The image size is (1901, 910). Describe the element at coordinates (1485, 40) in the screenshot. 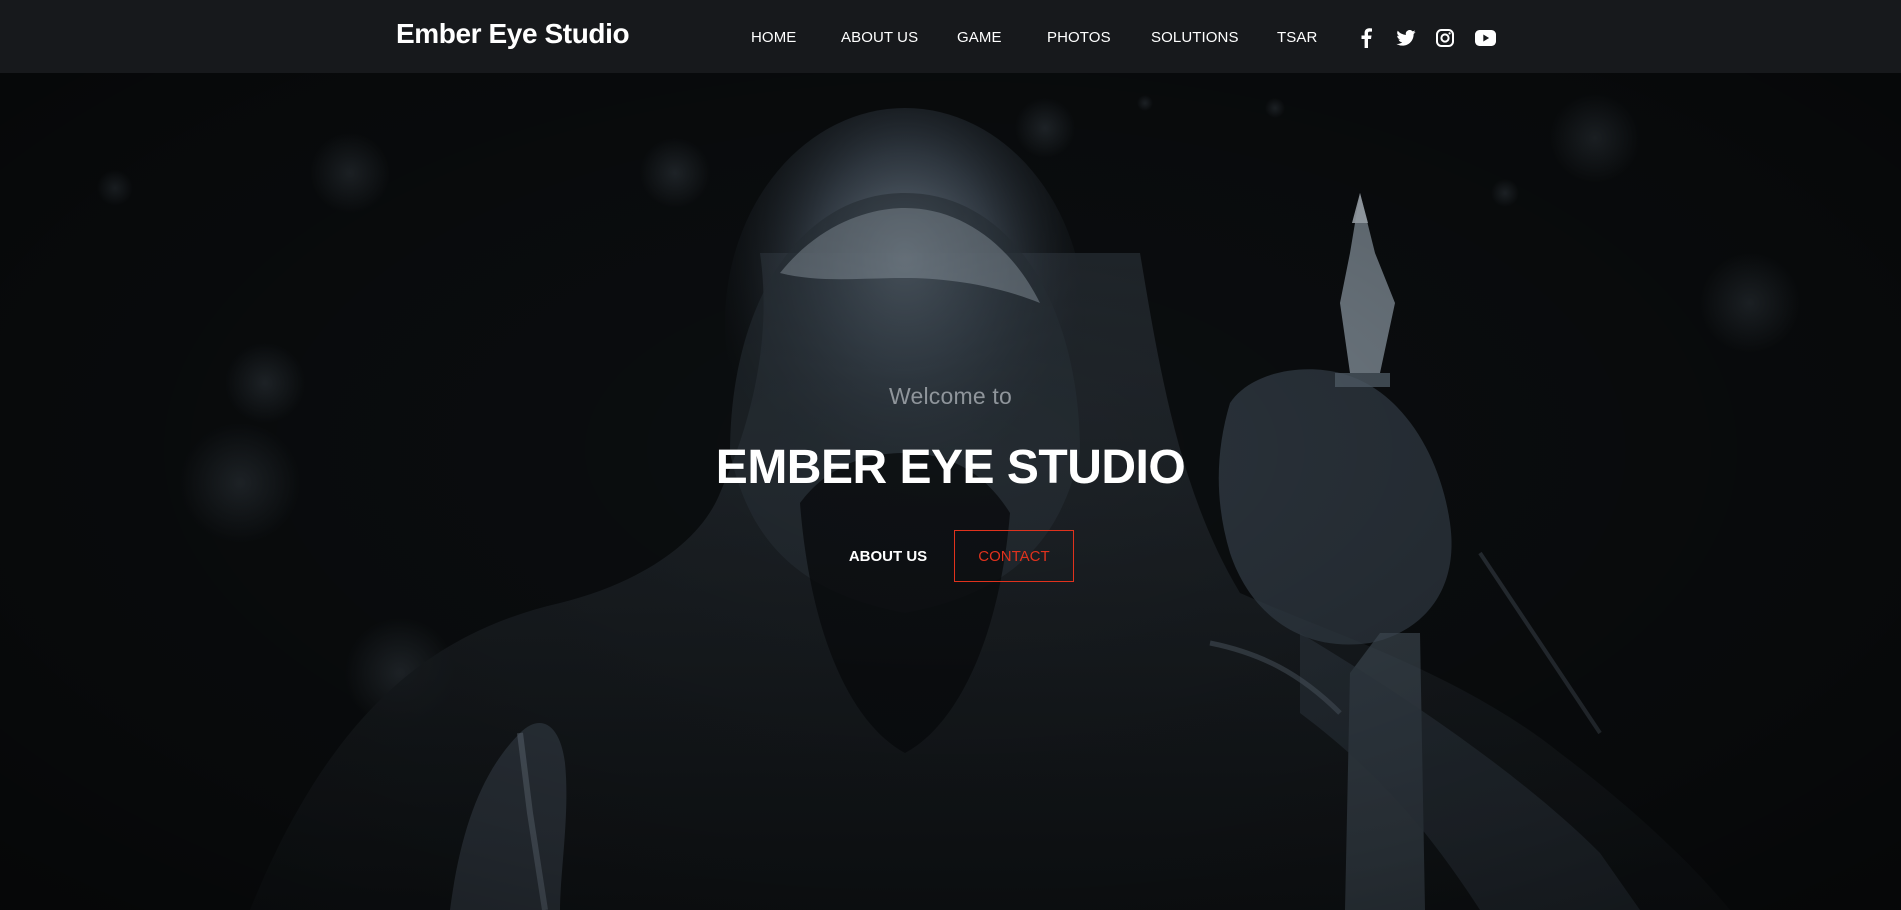

I see `youtube-icon` at that location.